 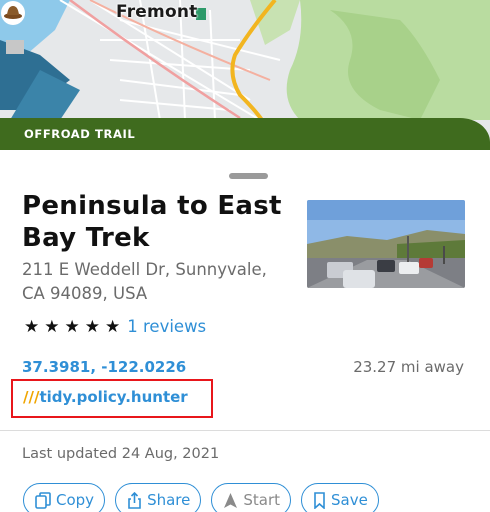 What do you see at coordinates (349, 500) in the screenshot?
I see `save-label: Save` at bounding box center [349, 500].